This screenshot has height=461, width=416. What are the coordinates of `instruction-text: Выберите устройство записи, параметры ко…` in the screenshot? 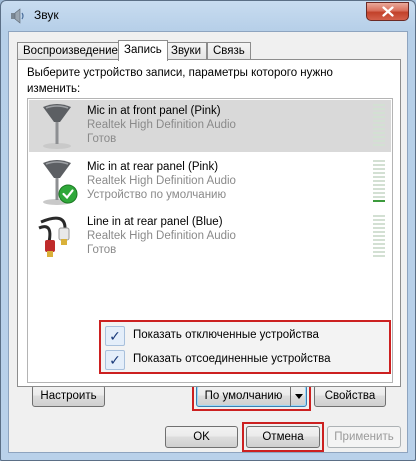 It's located at (180, 81).